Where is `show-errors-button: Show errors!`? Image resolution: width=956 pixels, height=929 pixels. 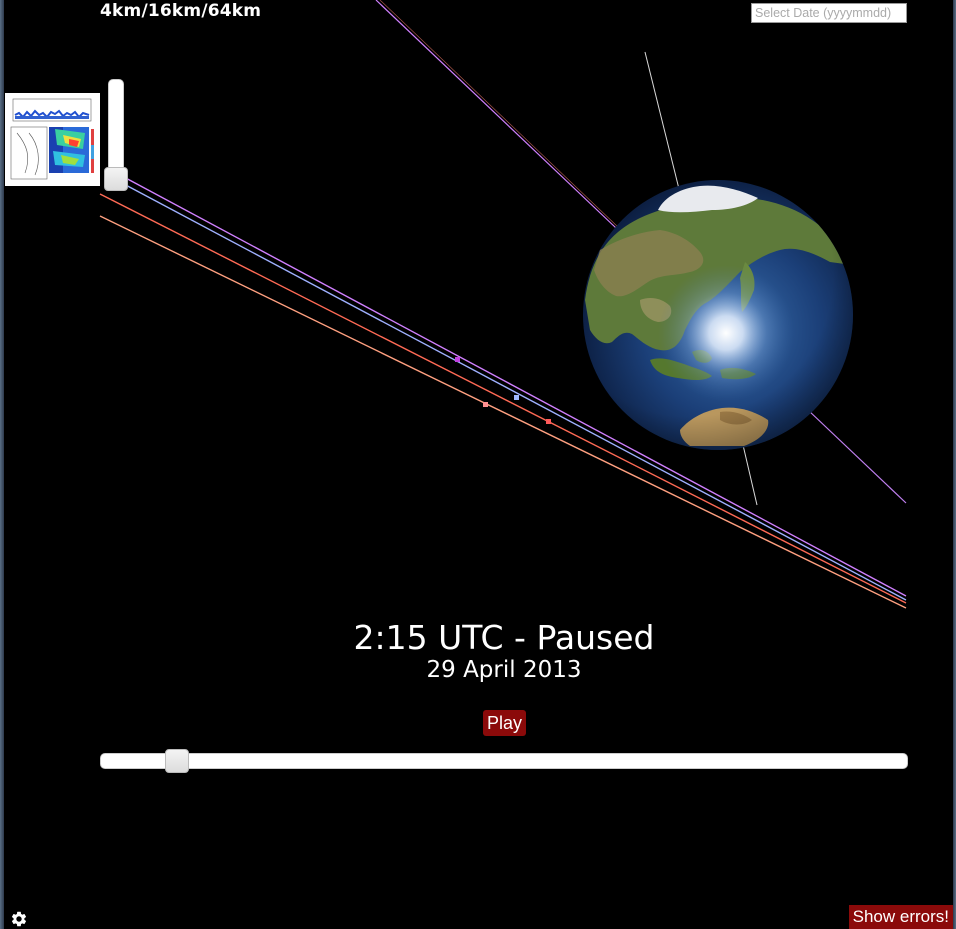
show-errors-button: Show errors! is located at coordinates (900, 917).